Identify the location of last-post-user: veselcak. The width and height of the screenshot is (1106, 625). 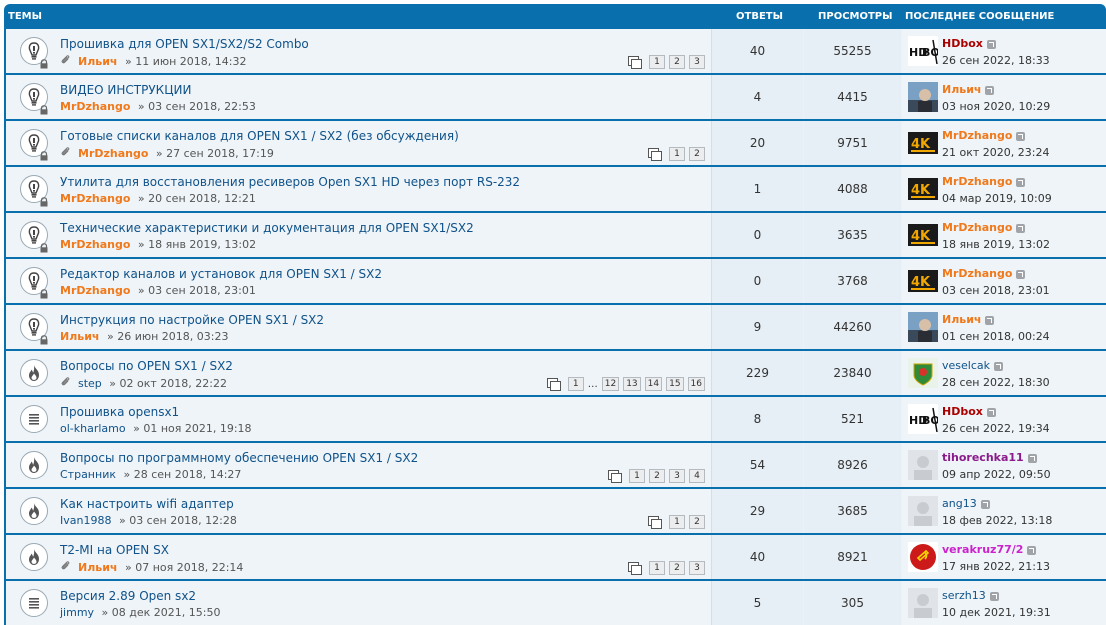
(972, 365).